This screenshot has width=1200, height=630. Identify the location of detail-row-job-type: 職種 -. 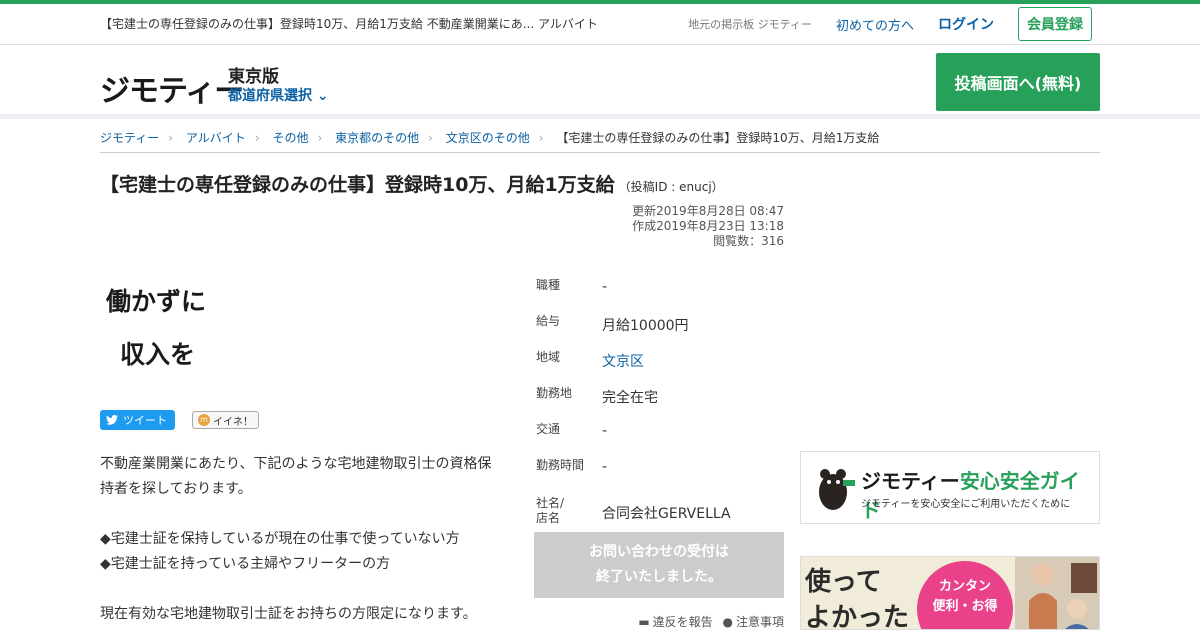
(661, 293).